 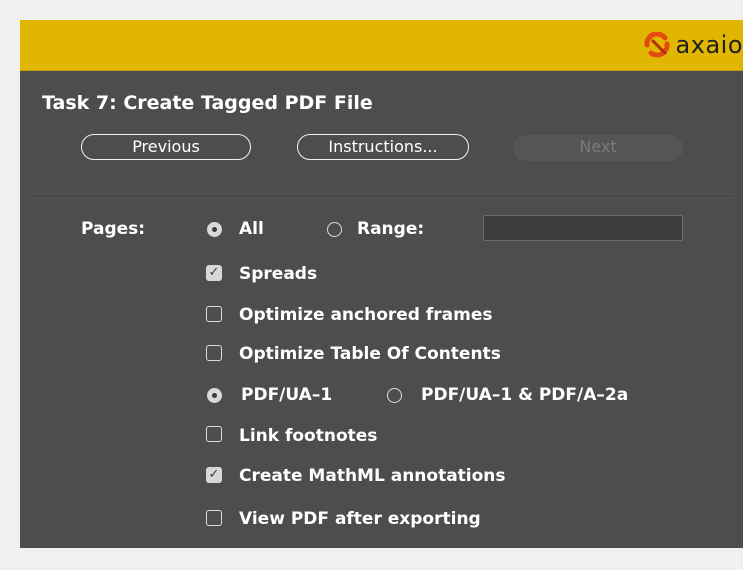 What do you see at coordinates (214, 353) in the screenshot?
I see `optimize-toc-checkbox` at bounding box center [214, 353].